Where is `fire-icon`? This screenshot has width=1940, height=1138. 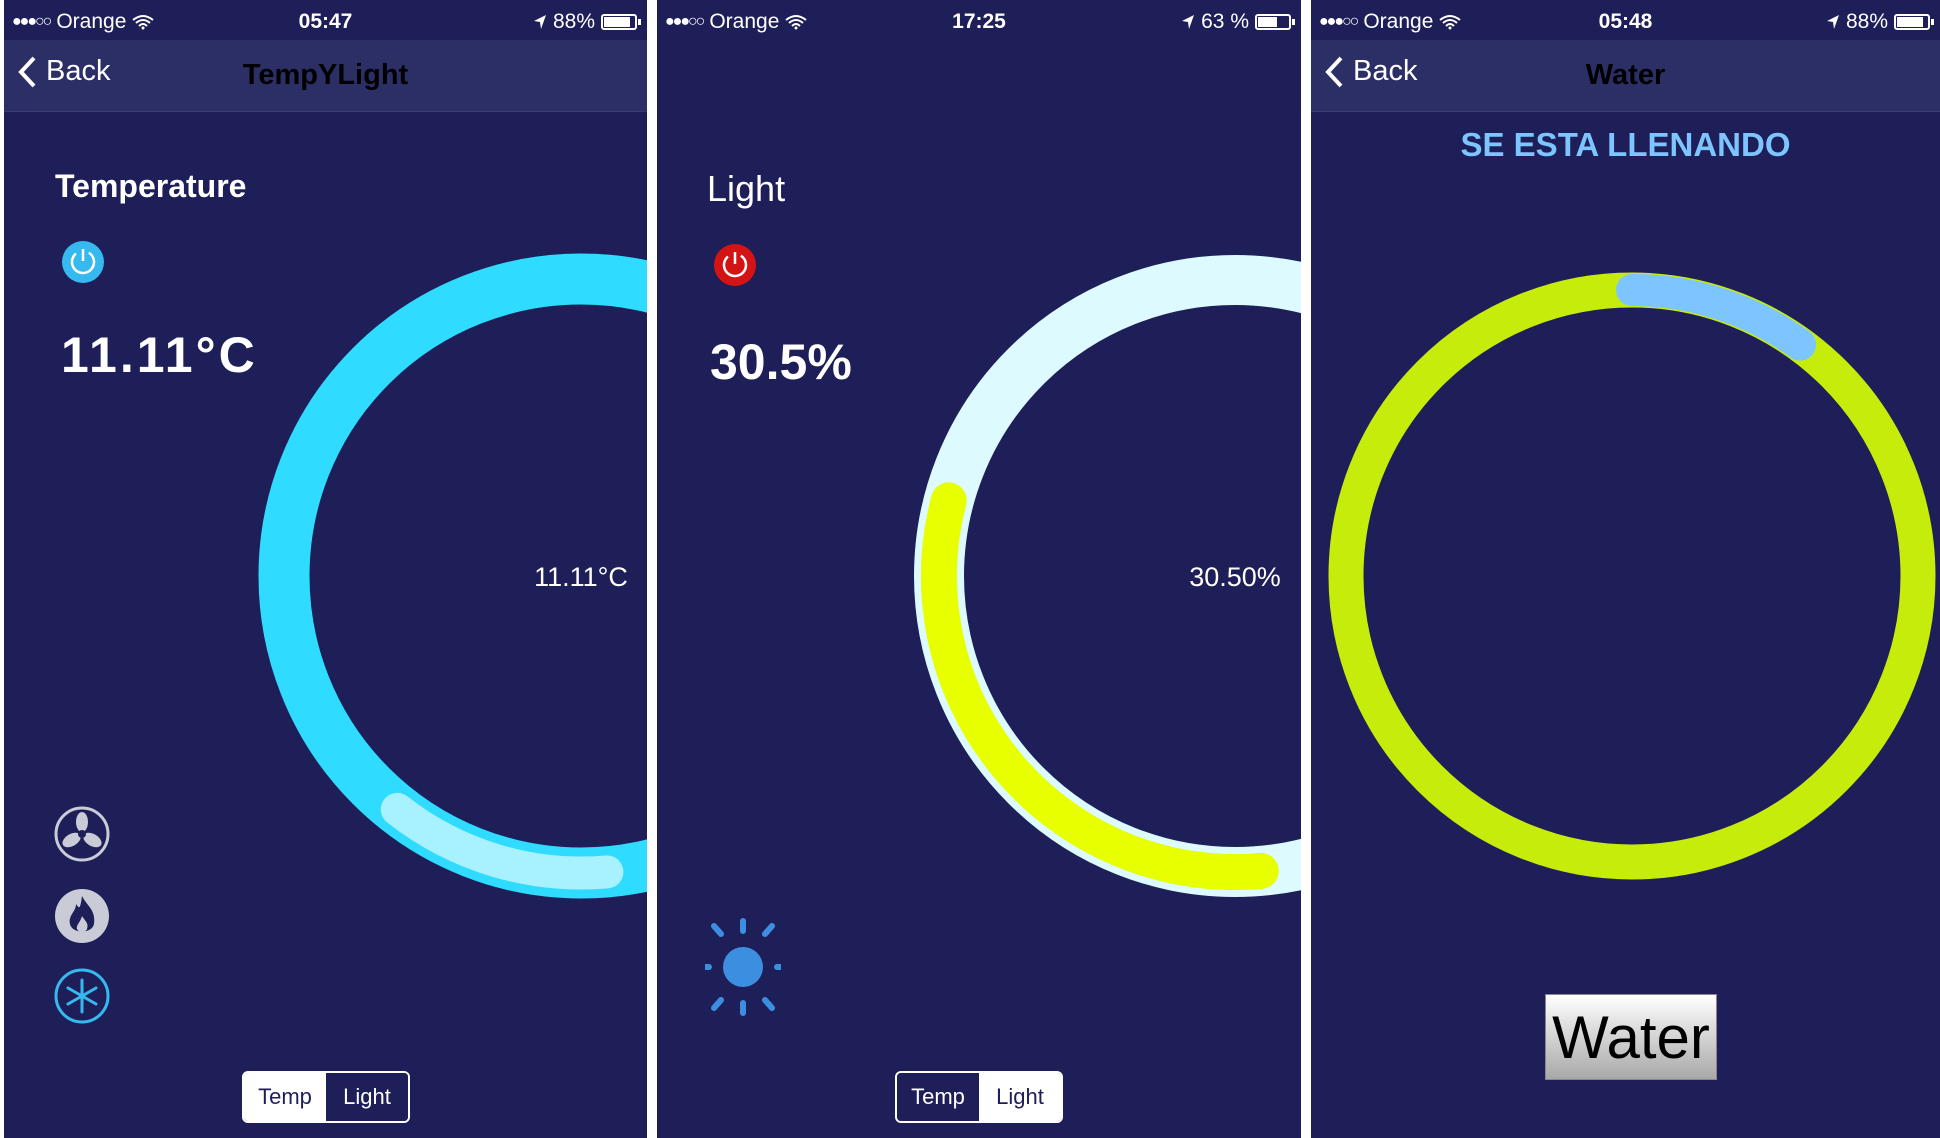 fire-icon is located at coordinates (82, 916).